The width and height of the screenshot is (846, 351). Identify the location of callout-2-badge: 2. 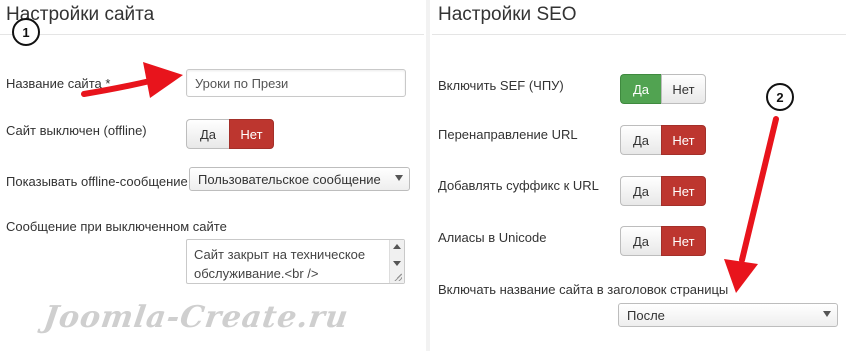
(780, 97).